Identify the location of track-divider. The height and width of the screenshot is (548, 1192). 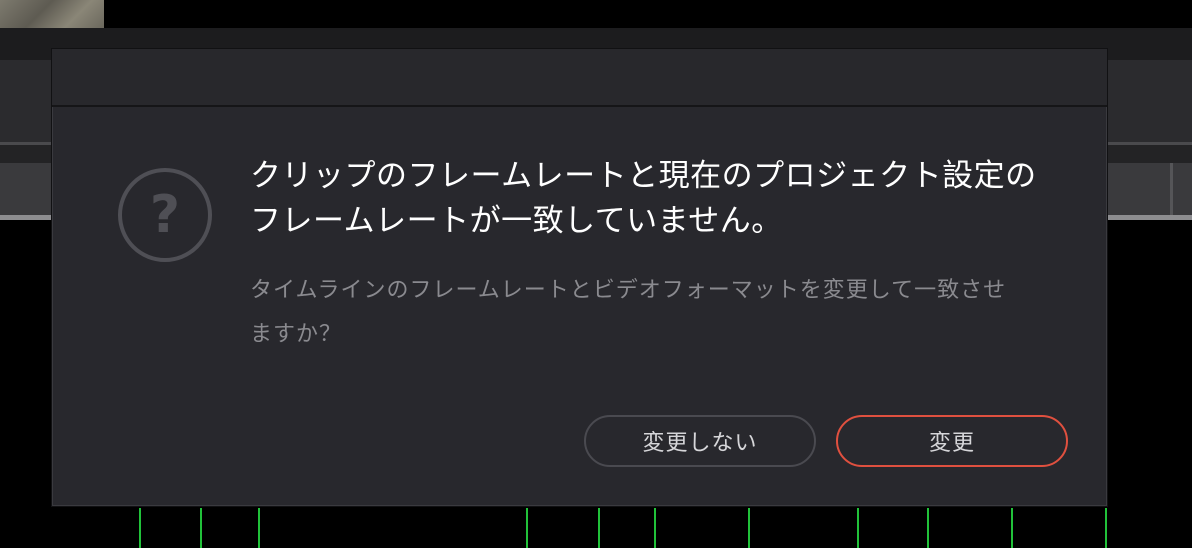
(1171, 189).